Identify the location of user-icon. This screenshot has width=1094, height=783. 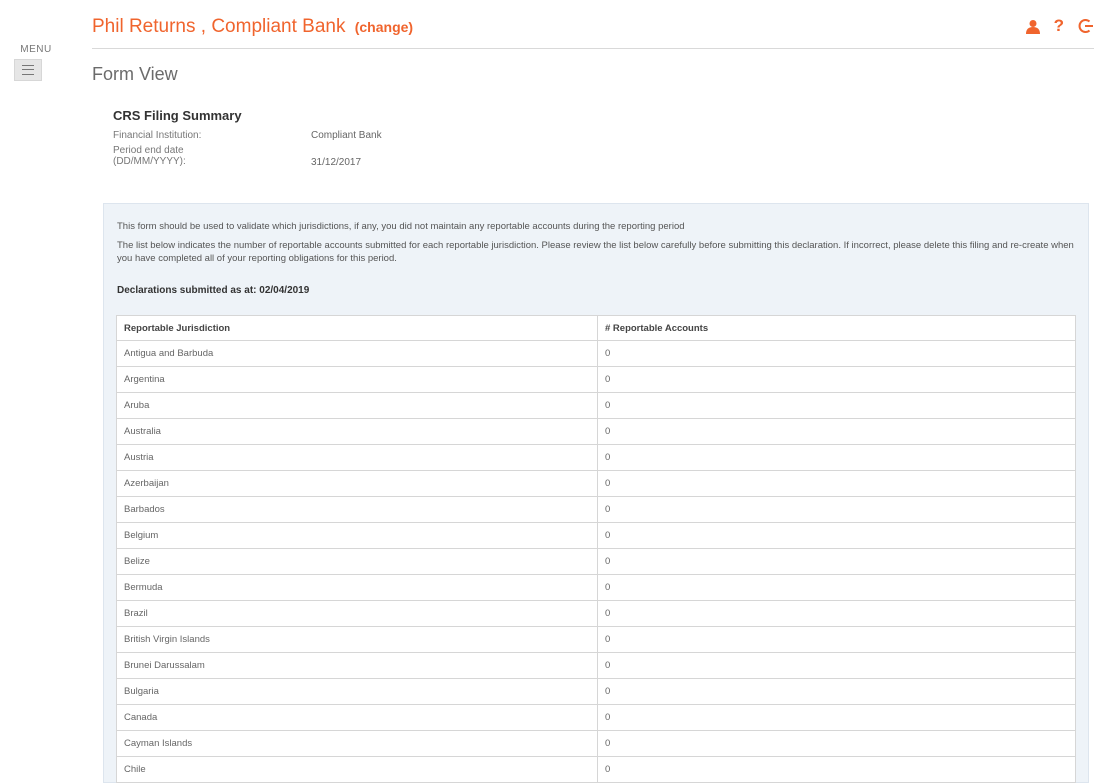
(1032, 26).